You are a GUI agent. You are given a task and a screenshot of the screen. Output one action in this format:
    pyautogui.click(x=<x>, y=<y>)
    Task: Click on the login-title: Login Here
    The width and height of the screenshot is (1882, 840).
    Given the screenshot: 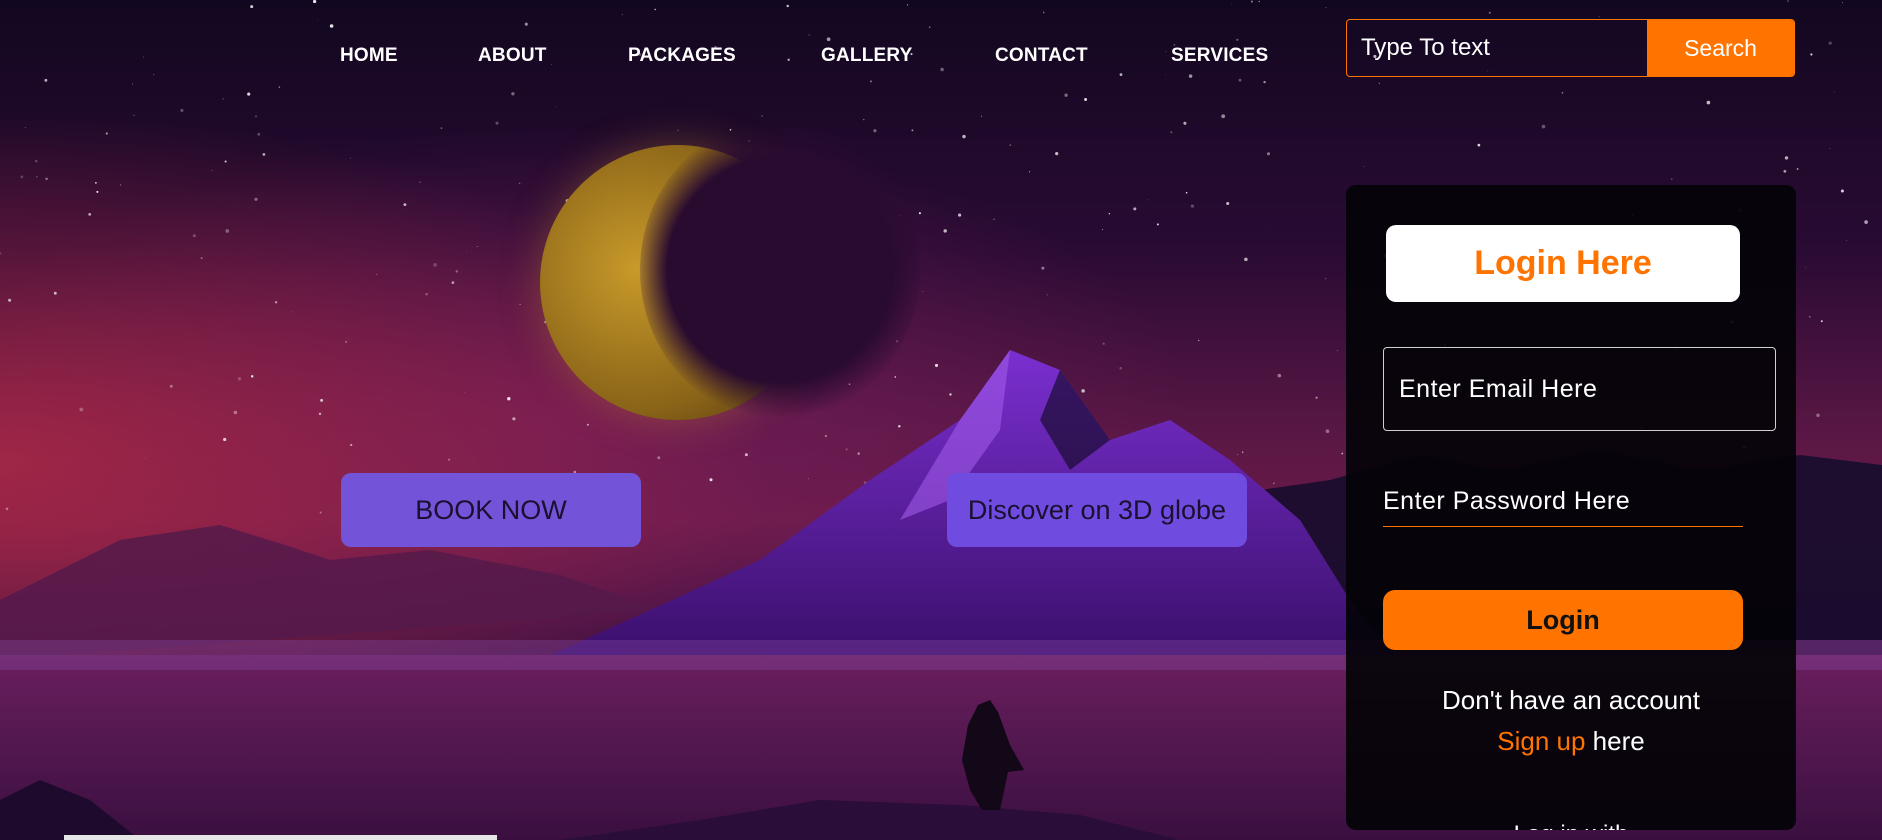 What is the action you would take?
    pyautogui.click(x=1563, y=263)
    